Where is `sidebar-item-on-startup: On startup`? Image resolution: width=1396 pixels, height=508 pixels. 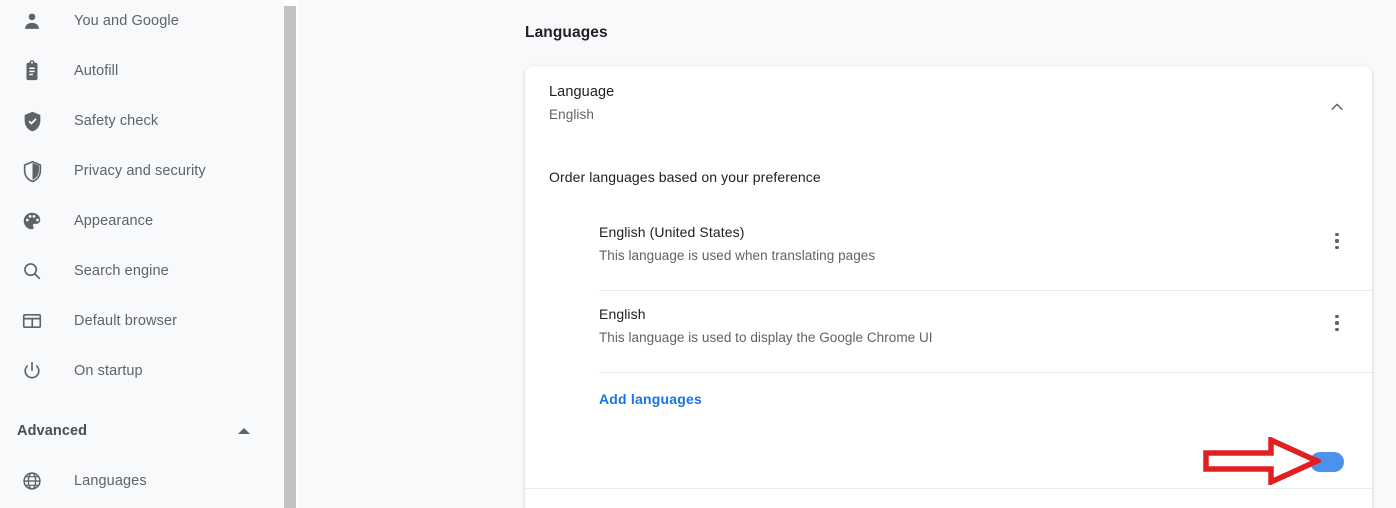 sidebar-item-on-startup: On startup is located at coordinates (142, 371).